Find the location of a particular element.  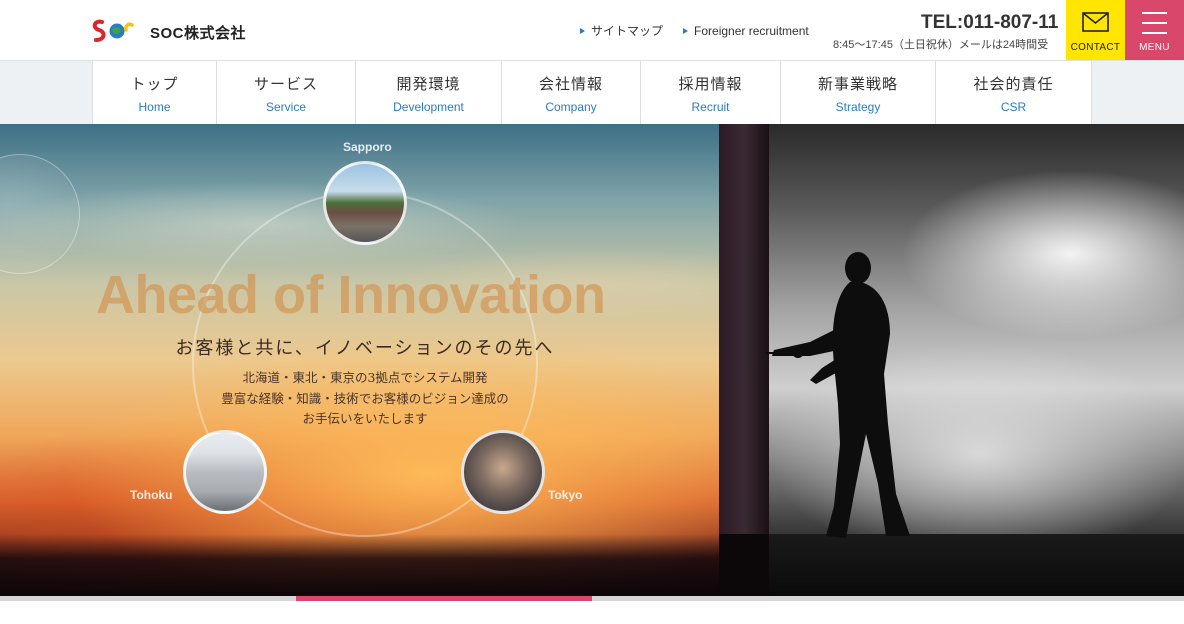

envelope-icon is located at coordinates (1095, 22).